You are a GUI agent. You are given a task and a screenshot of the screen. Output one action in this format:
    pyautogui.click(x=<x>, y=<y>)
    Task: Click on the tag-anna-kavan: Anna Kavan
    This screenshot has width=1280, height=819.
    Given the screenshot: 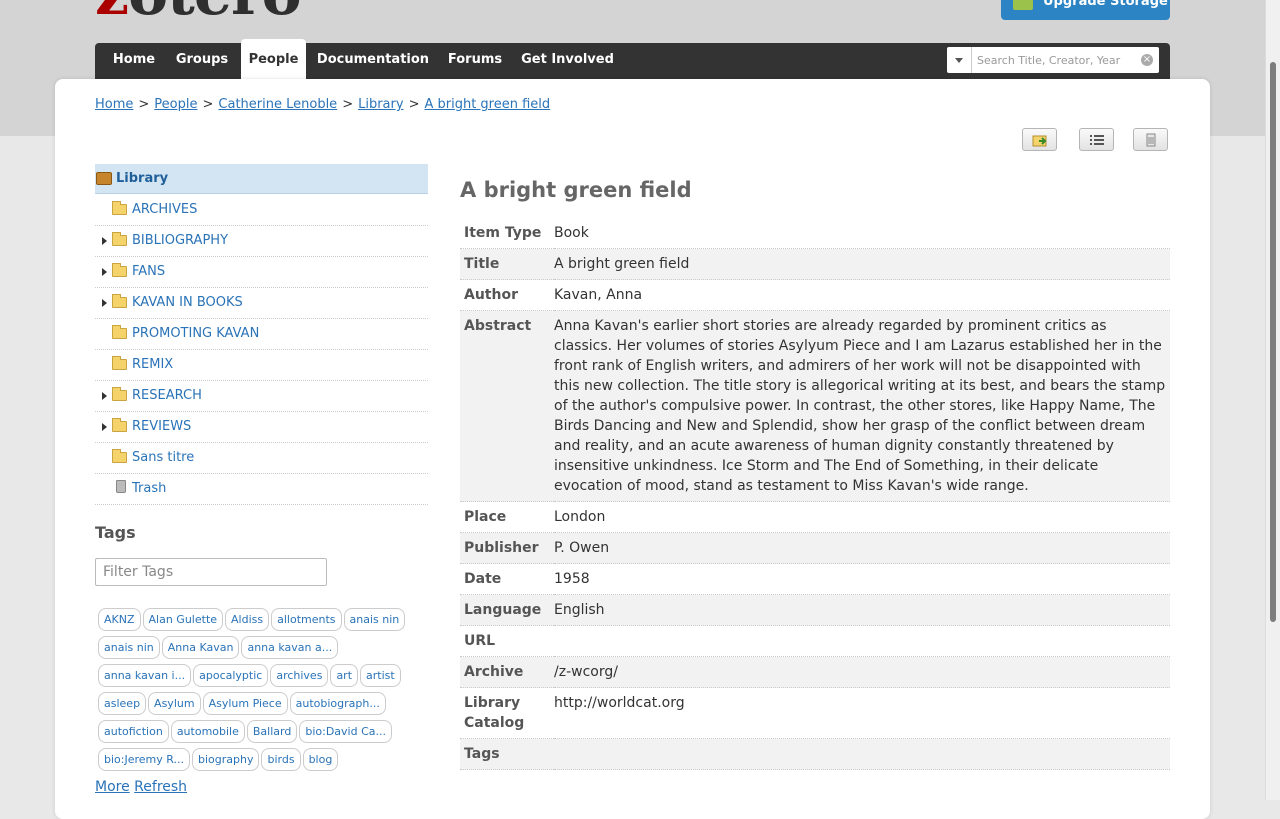 What is the action you would take?
    pyautogui.click(x=200, y=647)
    